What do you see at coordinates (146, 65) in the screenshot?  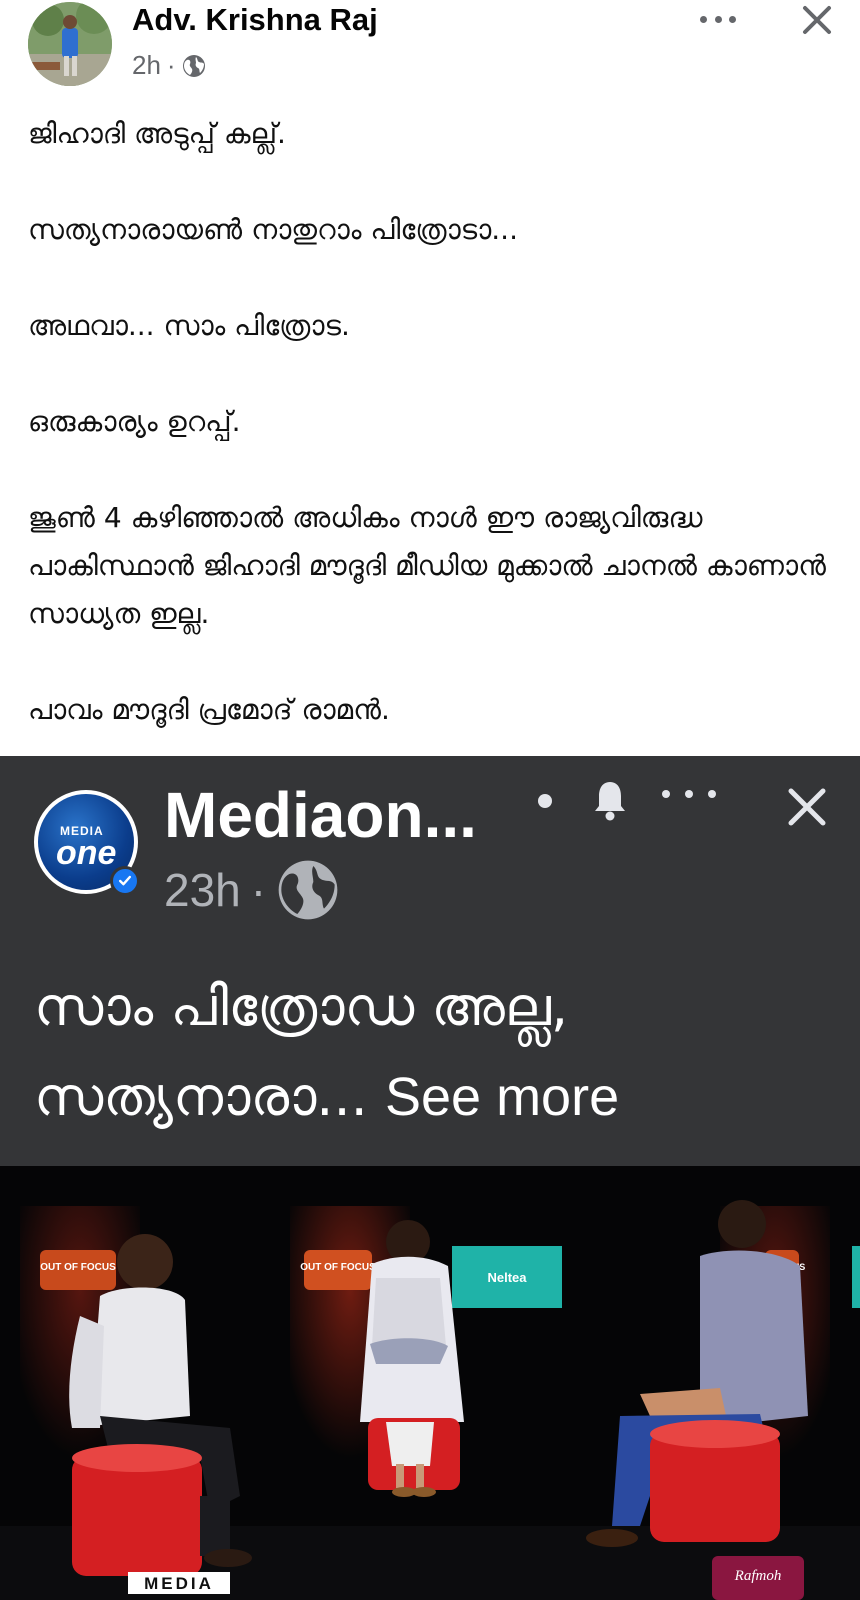 I see `post-time: 2h` at bounding box center [146, 65].